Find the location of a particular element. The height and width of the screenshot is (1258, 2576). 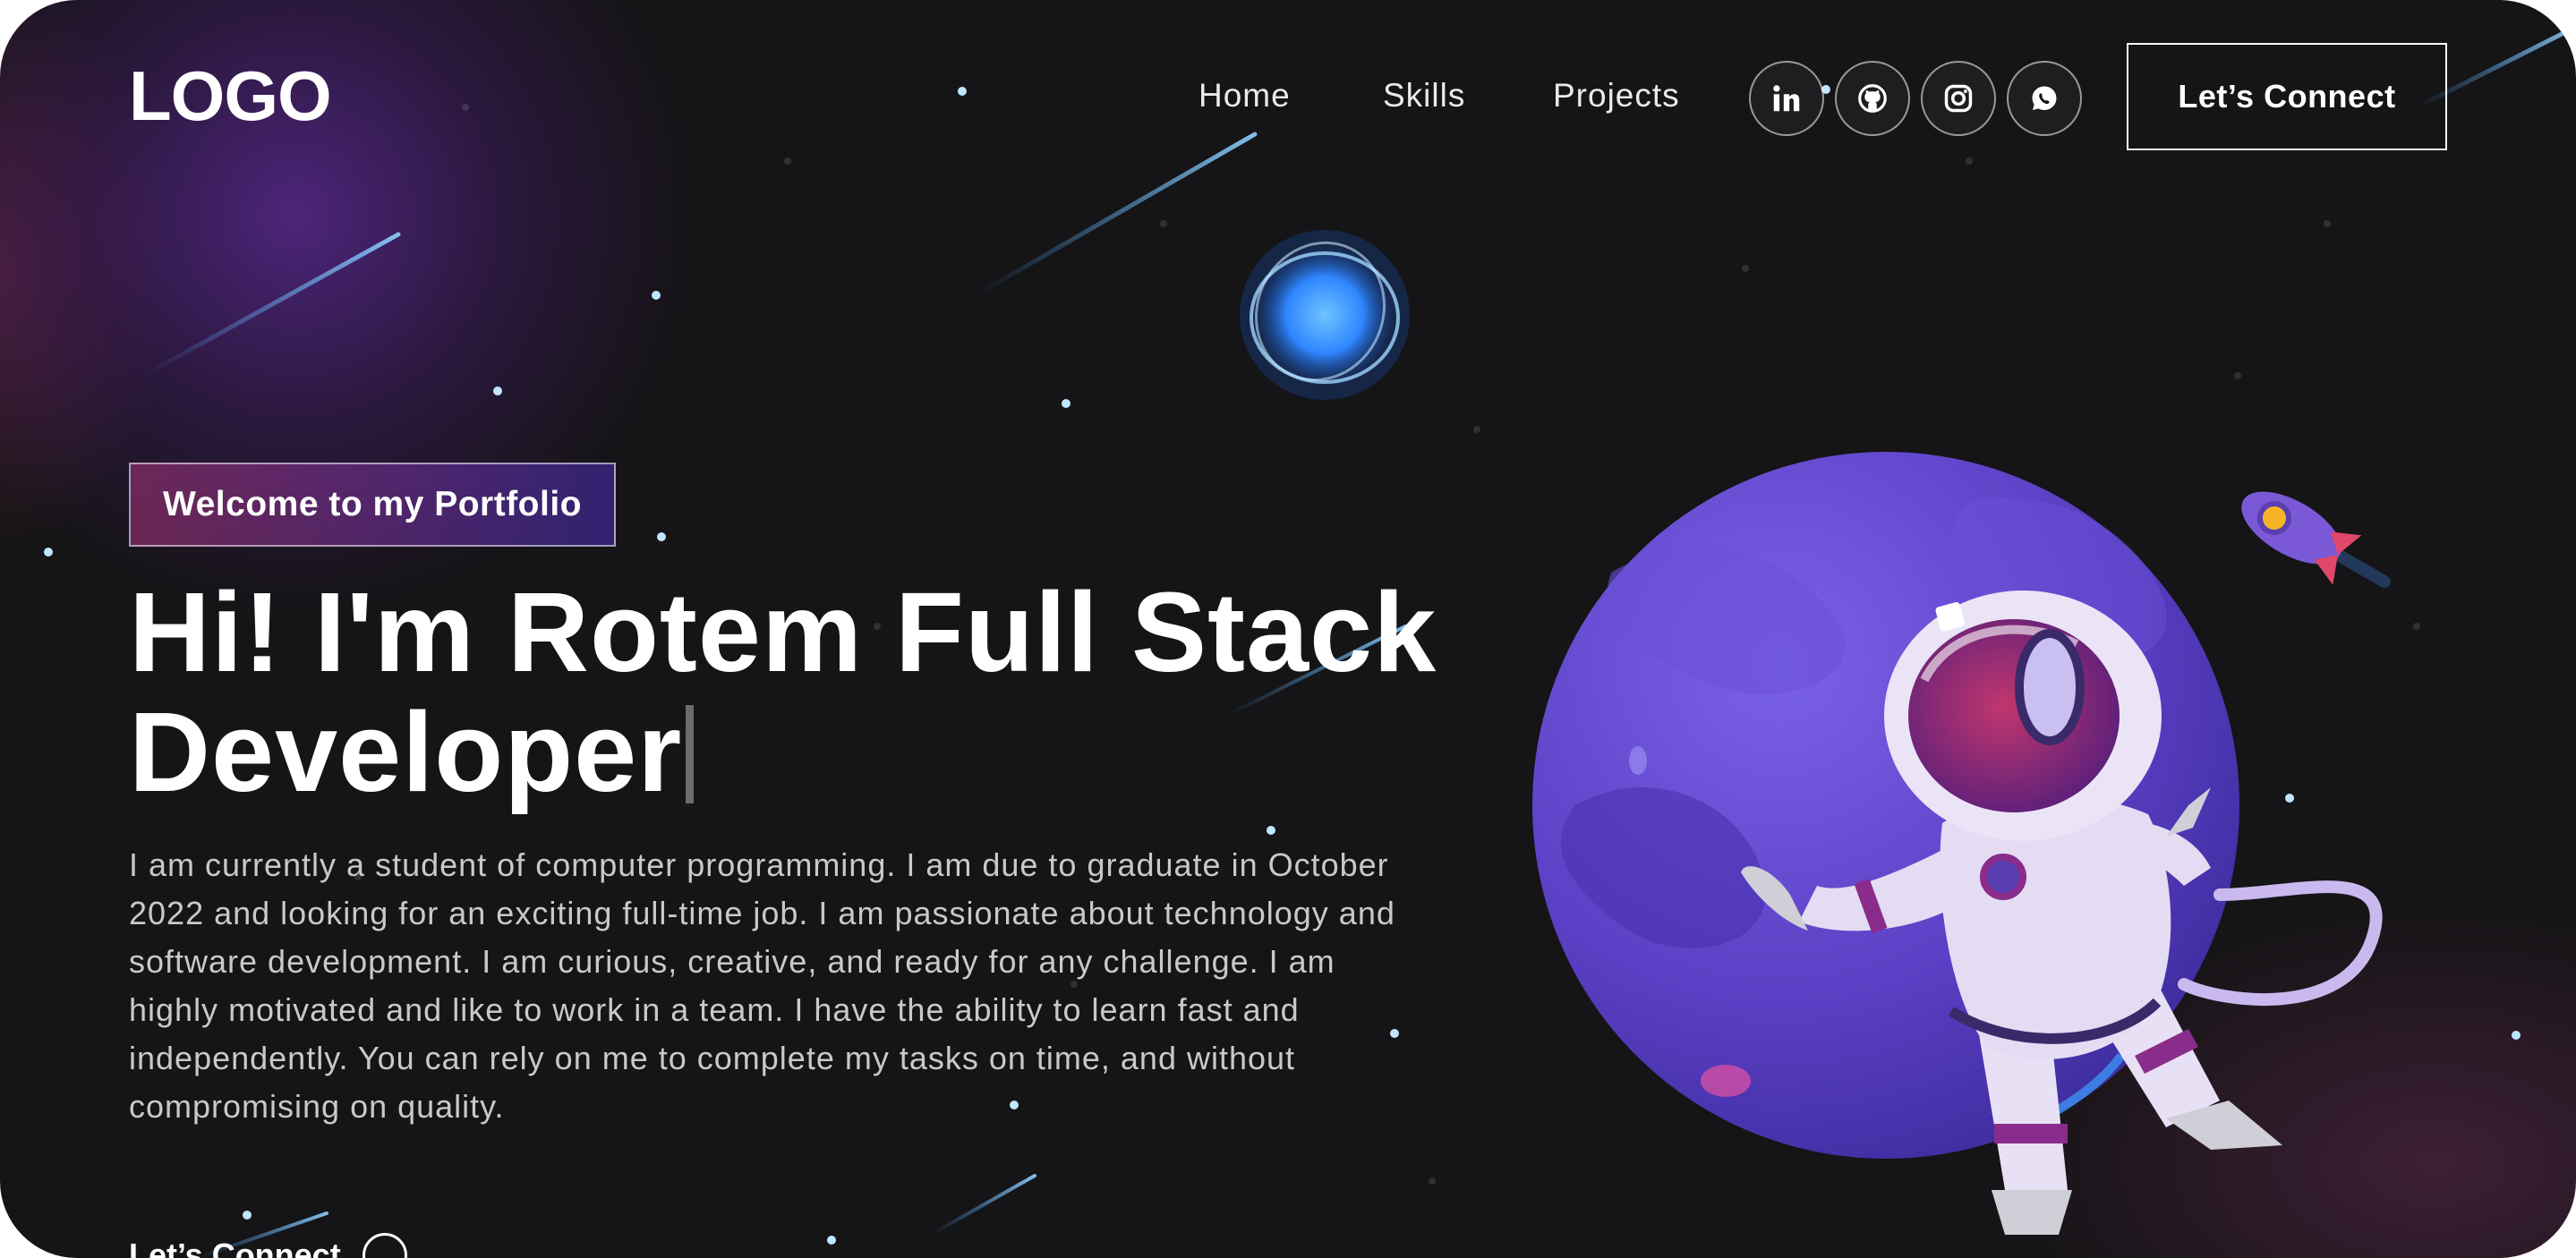

lets-connect-button: Let’s Connect is located at coordinates (2287, 96).